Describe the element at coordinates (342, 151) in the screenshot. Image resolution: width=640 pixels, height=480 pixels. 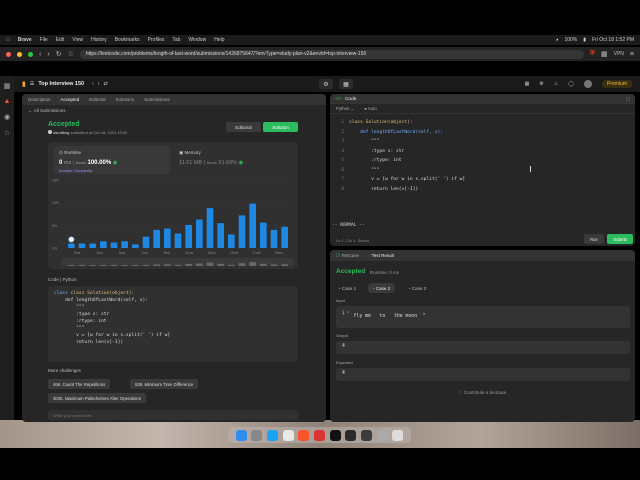
I see `line-number: 4` at that location.